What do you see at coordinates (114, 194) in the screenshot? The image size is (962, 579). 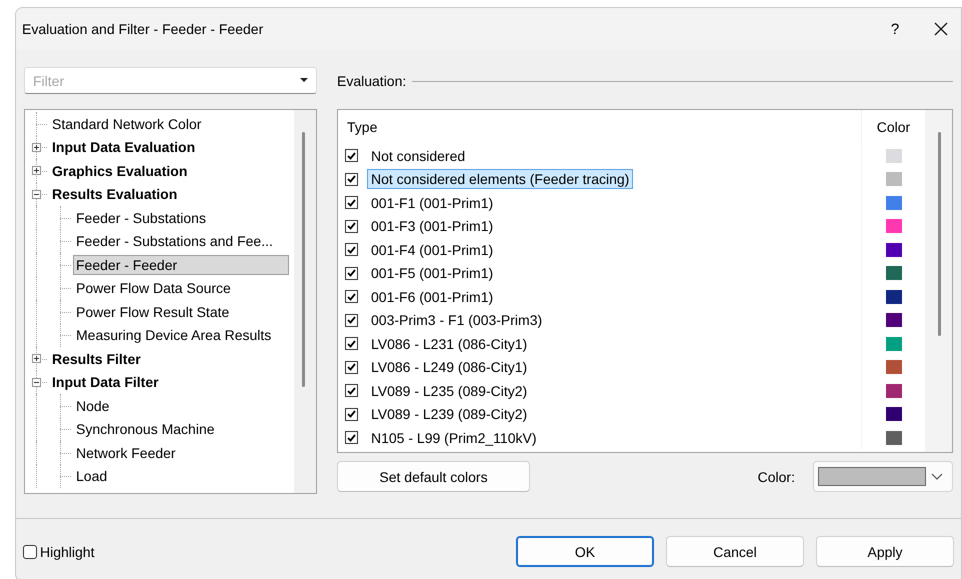 I see `tree-item: Results Evaluation` at bounding box center [114, 194].